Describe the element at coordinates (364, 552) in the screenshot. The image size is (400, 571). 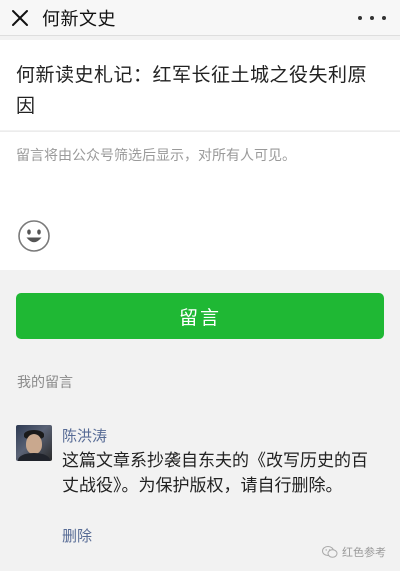
I see `watermark-text: 红色参考` at that location.